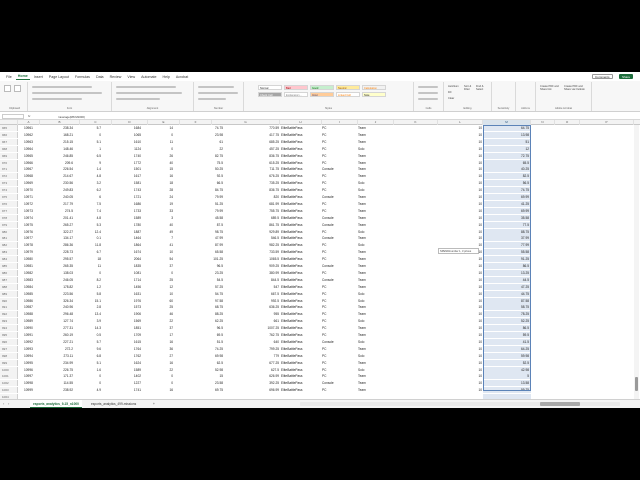 This screenshot has width=640, height=480. Describe the element at coordinates (127, 169) in the screenshot. I see `cell-d: 1501` at that location.